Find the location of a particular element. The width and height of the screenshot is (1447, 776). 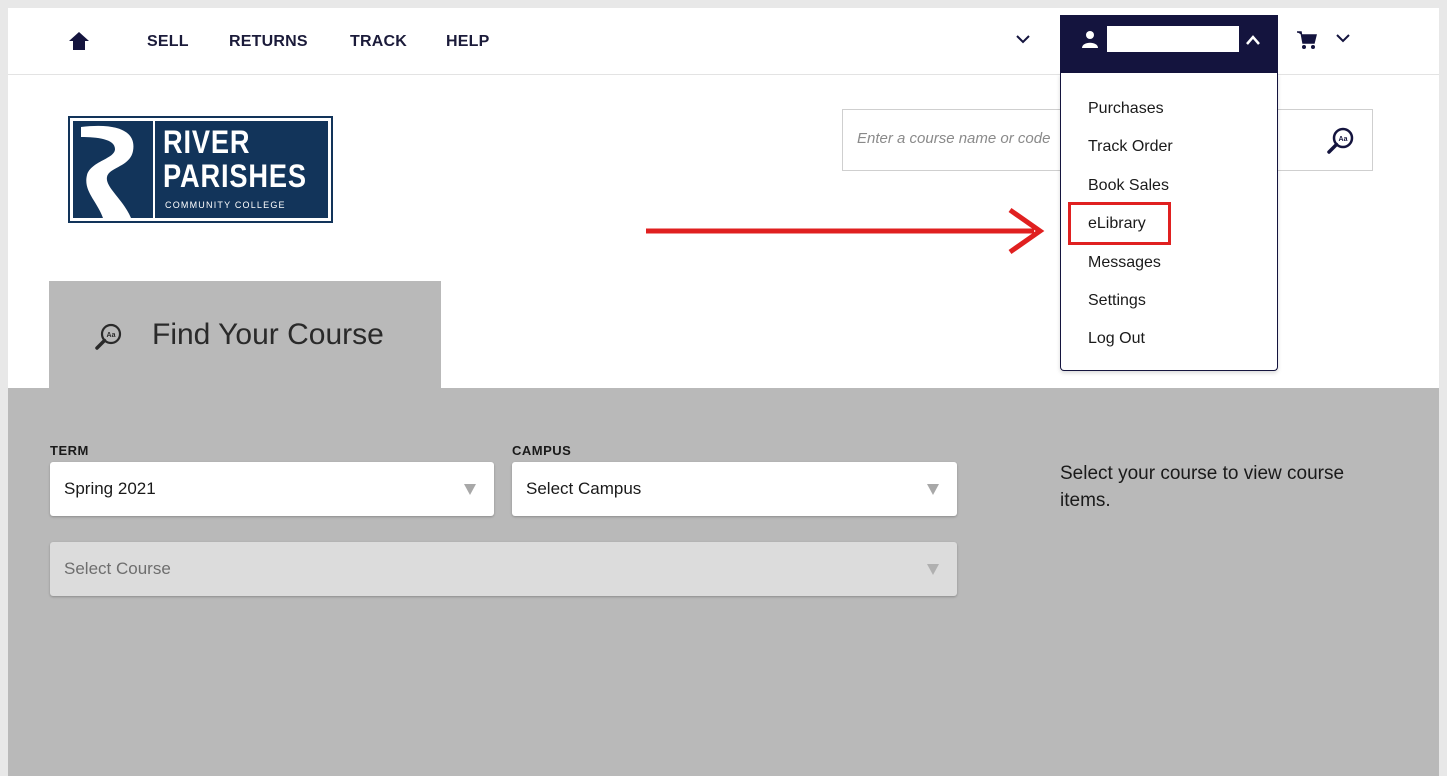

college-logo: RIVER PARISHES COMMUNITY COLLEGE is located at coordinates (200, 169).